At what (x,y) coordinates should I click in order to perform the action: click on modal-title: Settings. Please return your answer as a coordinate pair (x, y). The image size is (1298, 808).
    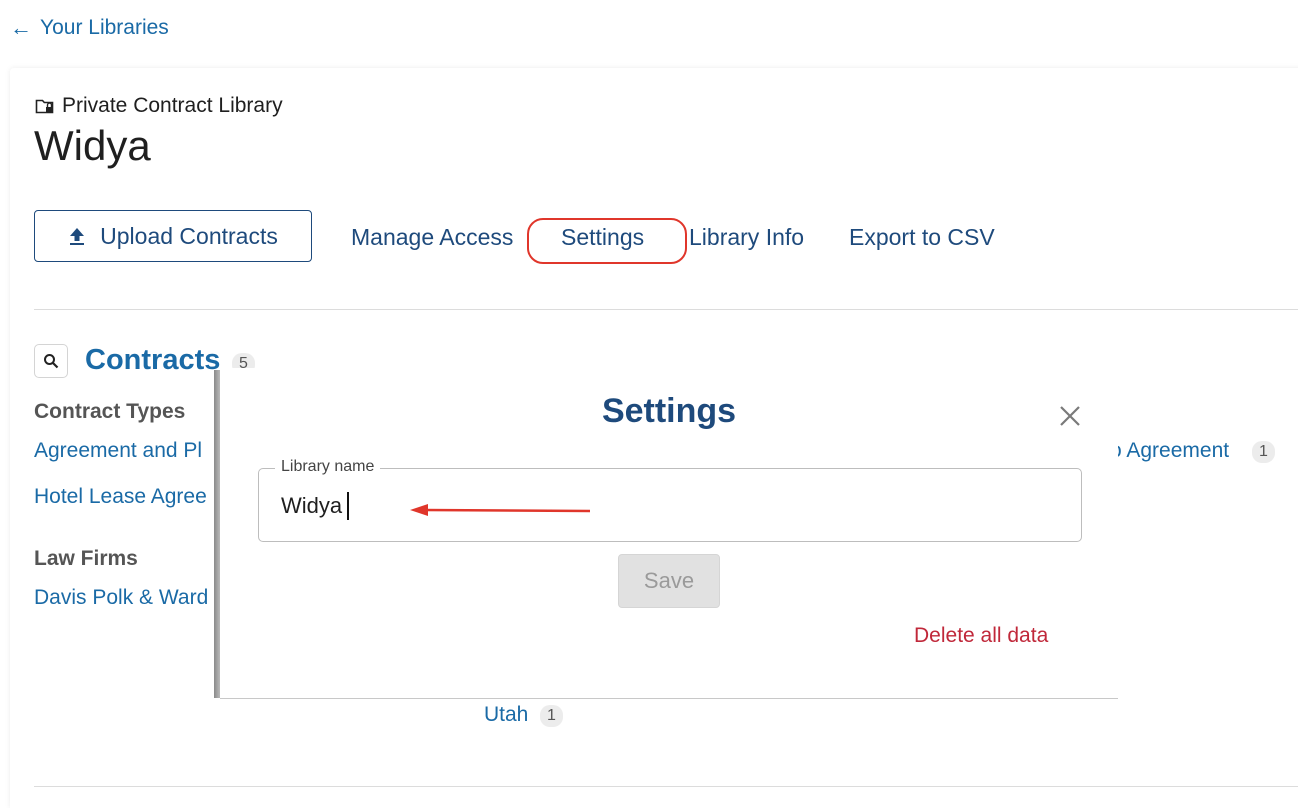
    Looking at the image, I should click on (669, 411).